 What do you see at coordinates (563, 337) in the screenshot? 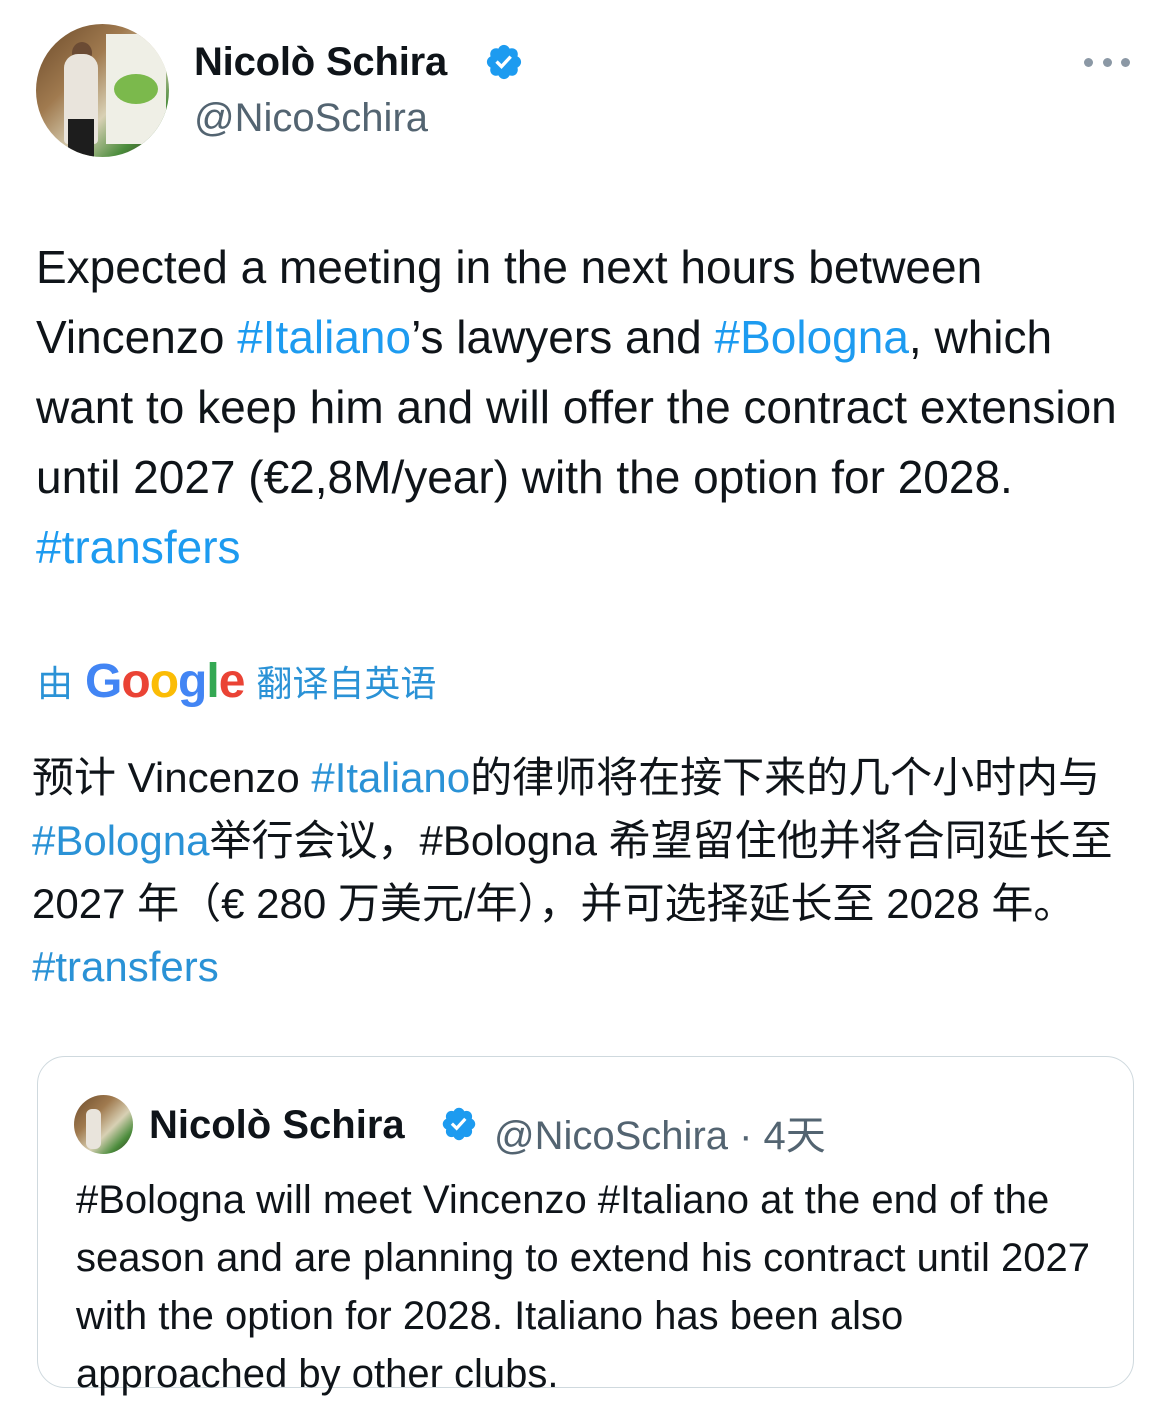
I see `tweet-segment: ’s lawyers and` at bounding box center [563, 337].